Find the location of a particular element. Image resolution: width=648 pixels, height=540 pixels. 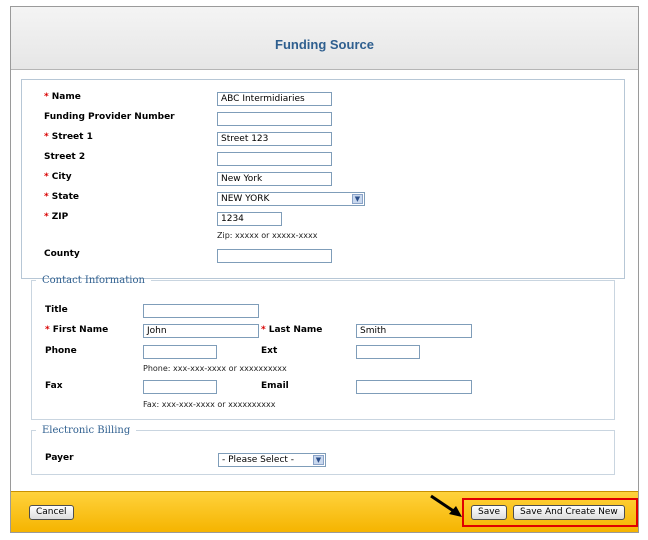

street2-label: Street 2 is located at coordinates (65, 157).